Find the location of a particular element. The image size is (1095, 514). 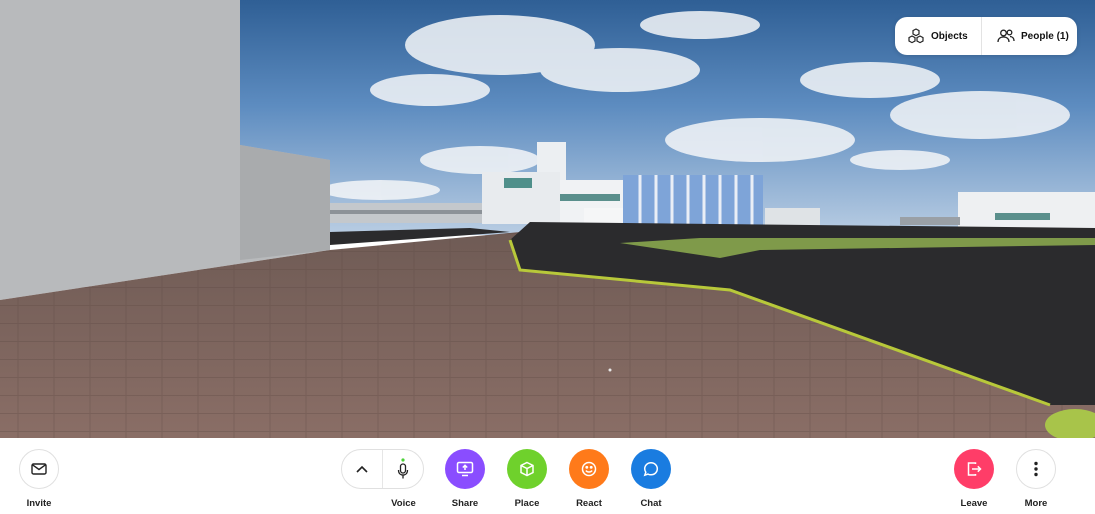

share-item: Share is located at coordinates (465, 479).